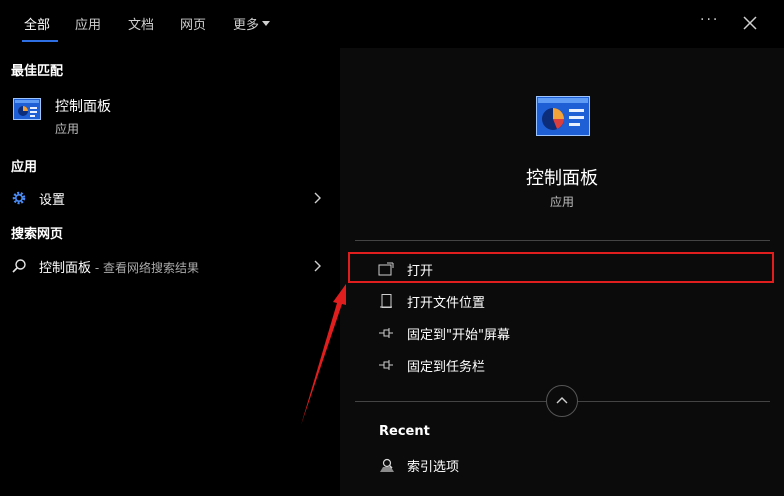  I want to click on web-search-item: 控制面板 - 查看网络搜索结果, so click(170, 266).